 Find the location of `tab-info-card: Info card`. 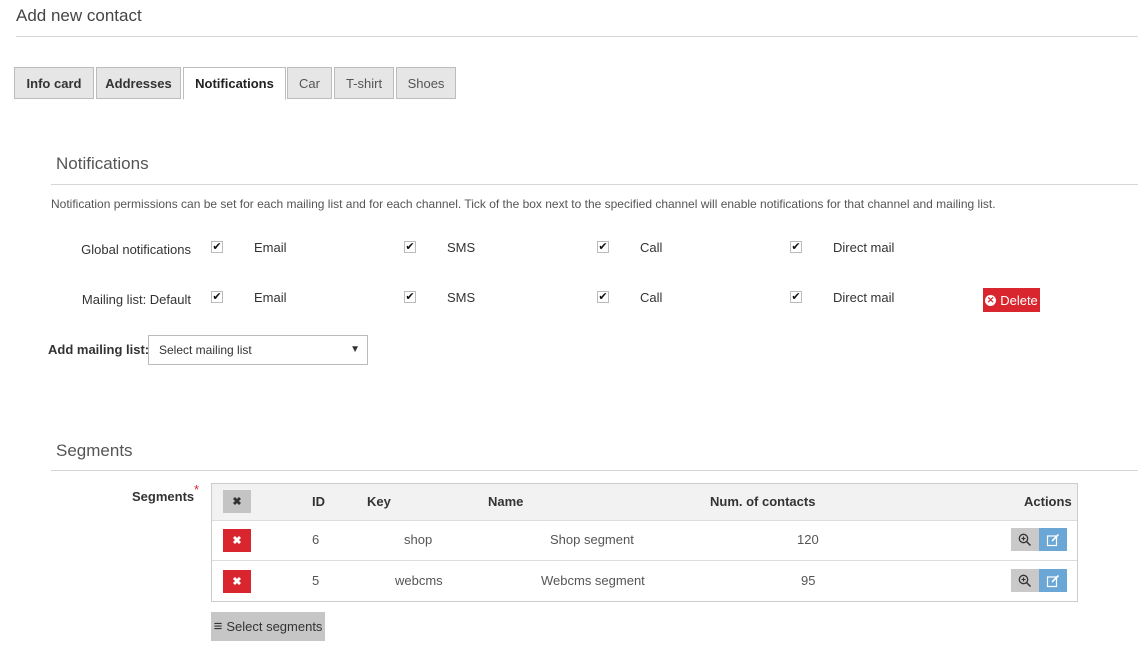

tab-info-card: Info card is located at coordinates (54, 83).